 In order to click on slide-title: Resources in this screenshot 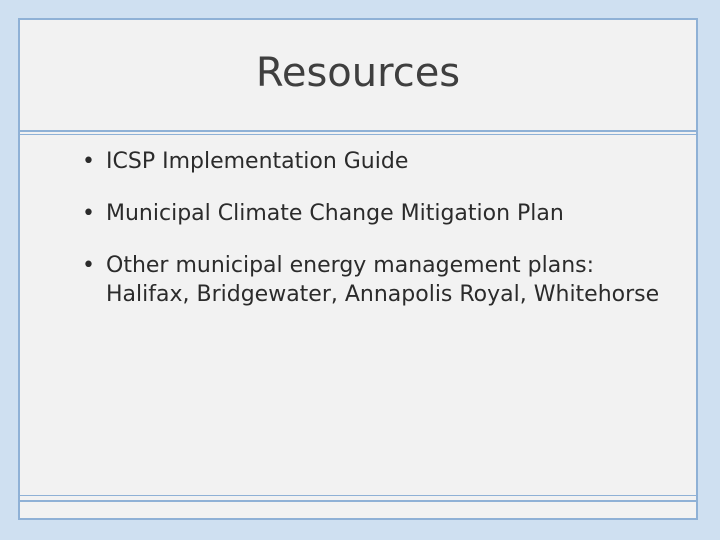, I will do `click(358, 73)`.